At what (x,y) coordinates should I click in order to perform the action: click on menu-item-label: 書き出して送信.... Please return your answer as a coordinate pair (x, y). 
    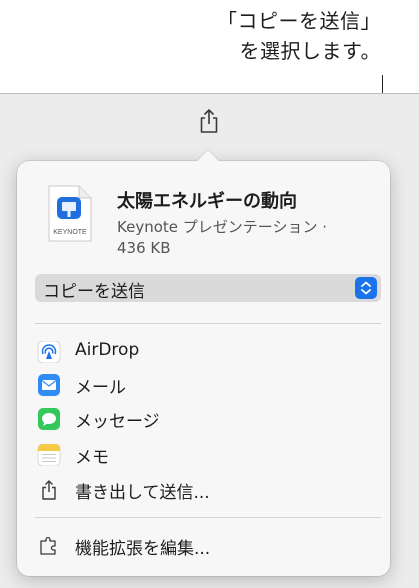
    Looking at the image, I should click on (142, 493).